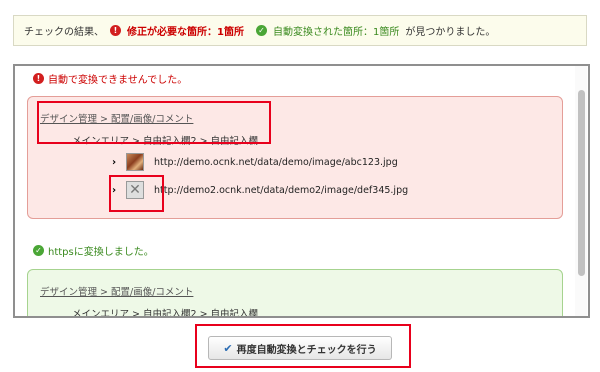 The width and height of the screenshot is (600, 372). What do you see at coordinates (336, 32) in the screenshot?
I see `summary-converted-count: 自動変換された箇所：1箇所` at bounding box center [336, 32].